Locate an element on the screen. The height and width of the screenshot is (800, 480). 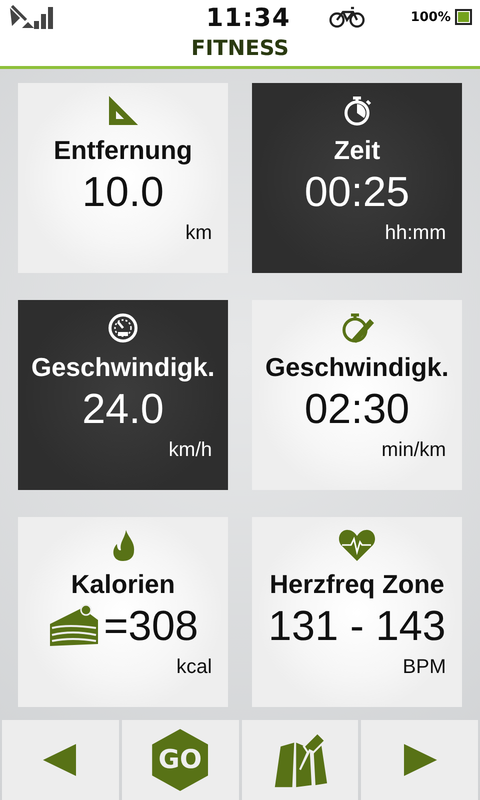
clock-time: 11:34 is located at coordinates (248, 17).